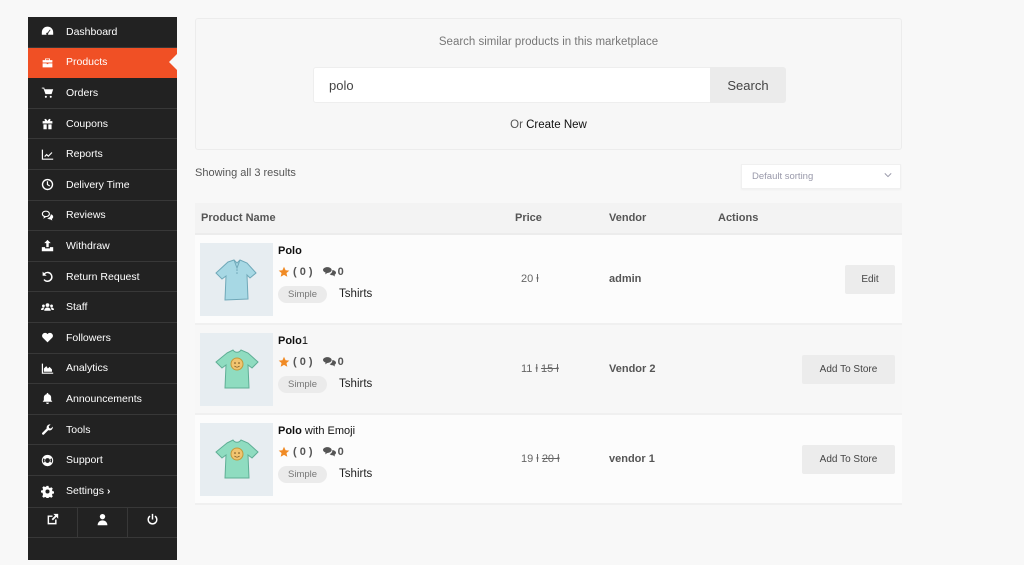 The height and width of the screenshot is (565, 1024). Describe the element at coordinates (628, 218) in the screenshot. I see `header-vendor: Vendor` at that location.